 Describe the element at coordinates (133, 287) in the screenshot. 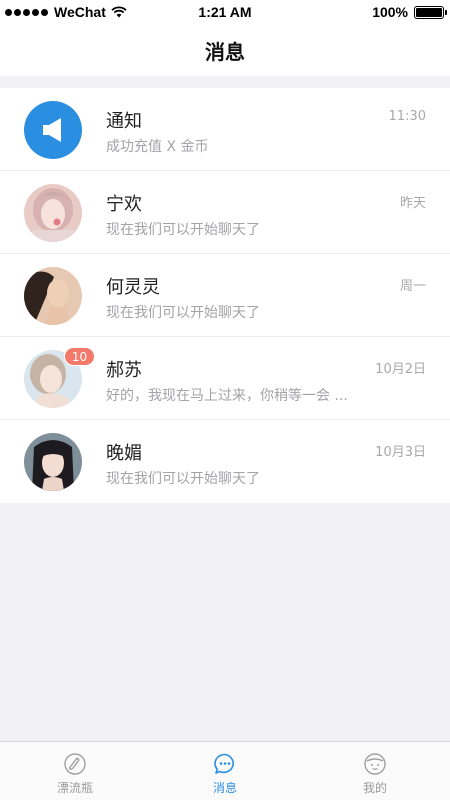

I see `conversation-name: 何灵灵` at that location.